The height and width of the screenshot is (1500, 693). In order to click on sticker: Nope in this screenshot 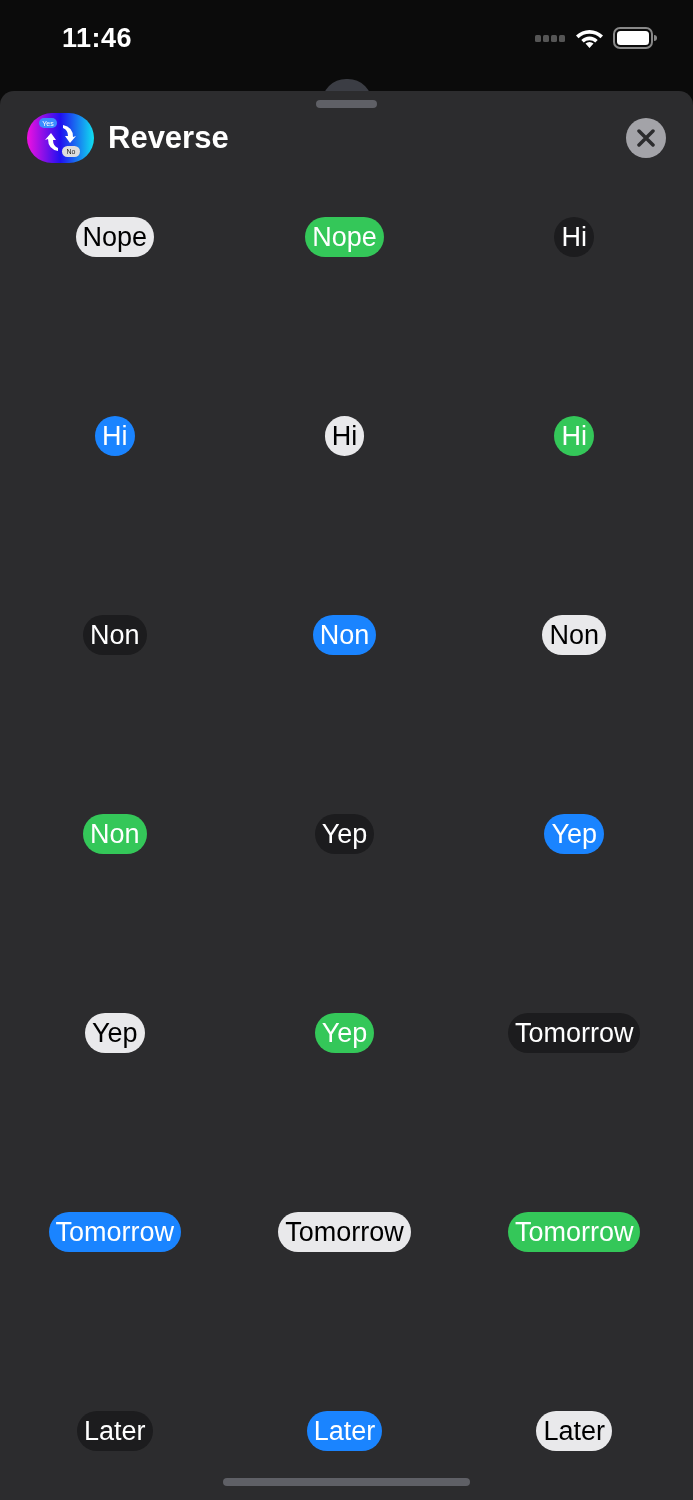, I will do `click(115, 237)`.